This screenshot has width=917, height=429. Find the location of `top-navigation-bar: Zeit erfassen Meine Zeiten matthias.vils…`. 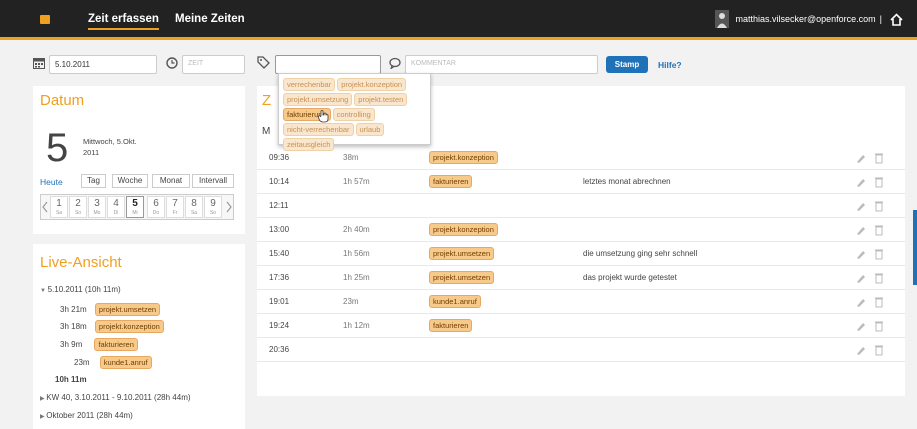

top-navigation-bar: Zeit erfassen Meine Zeiten matthias.vils… is located at coordinates (458, 20).